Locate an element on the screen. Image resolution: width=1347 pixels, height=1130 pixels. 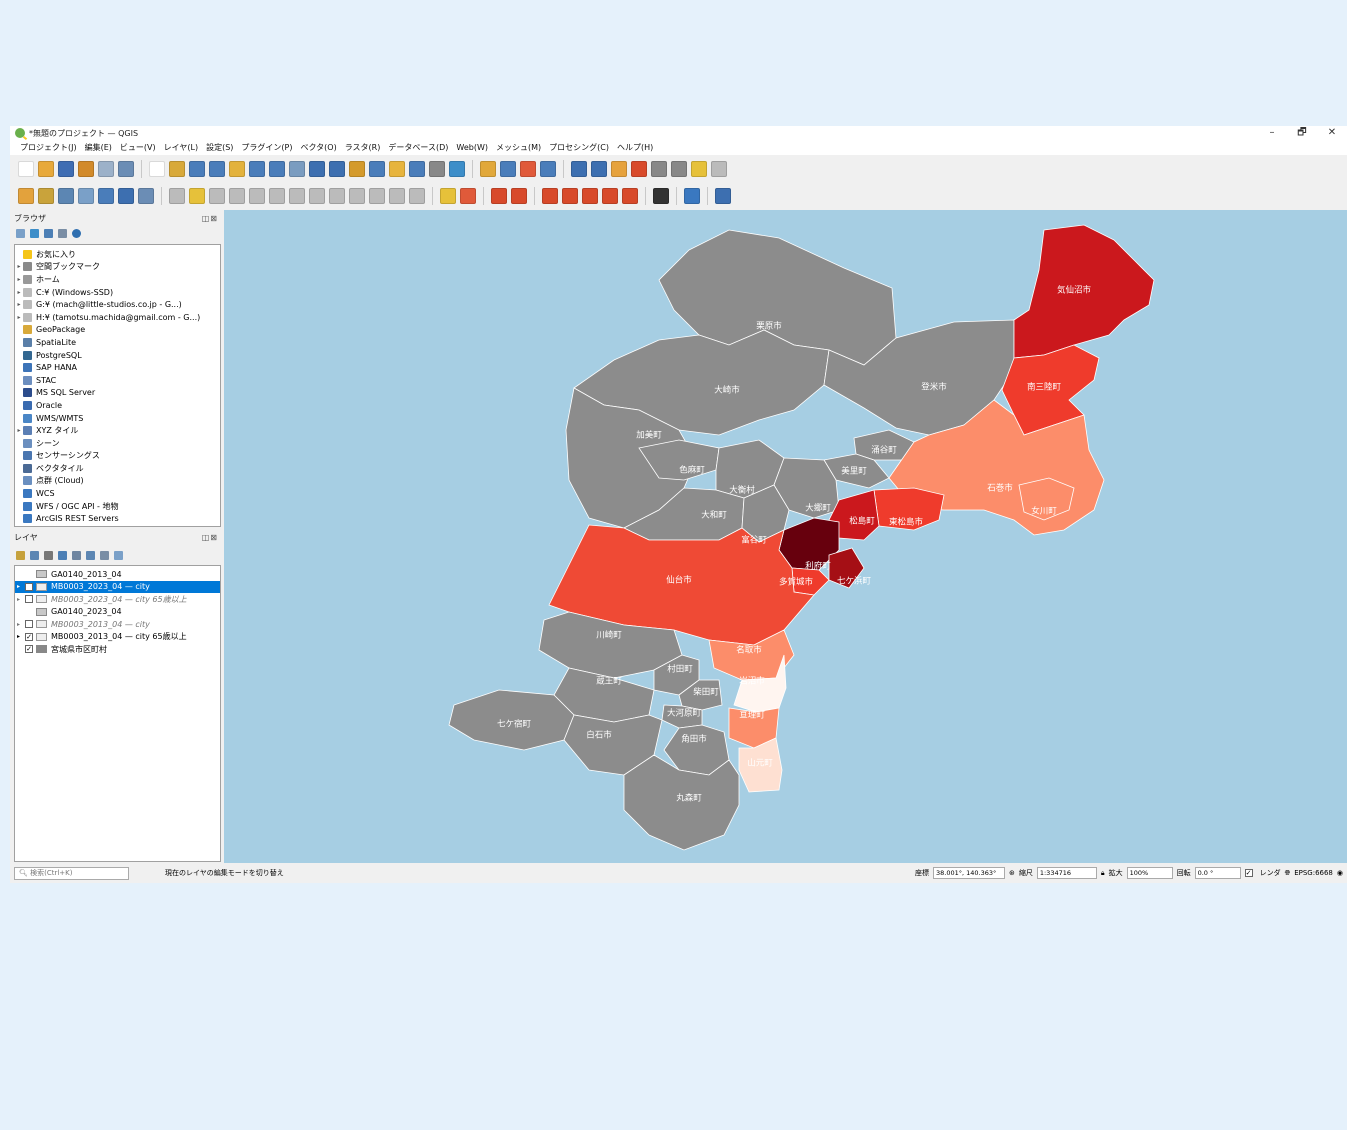
temporal-controller-icon is located at coordinates (437, 169).